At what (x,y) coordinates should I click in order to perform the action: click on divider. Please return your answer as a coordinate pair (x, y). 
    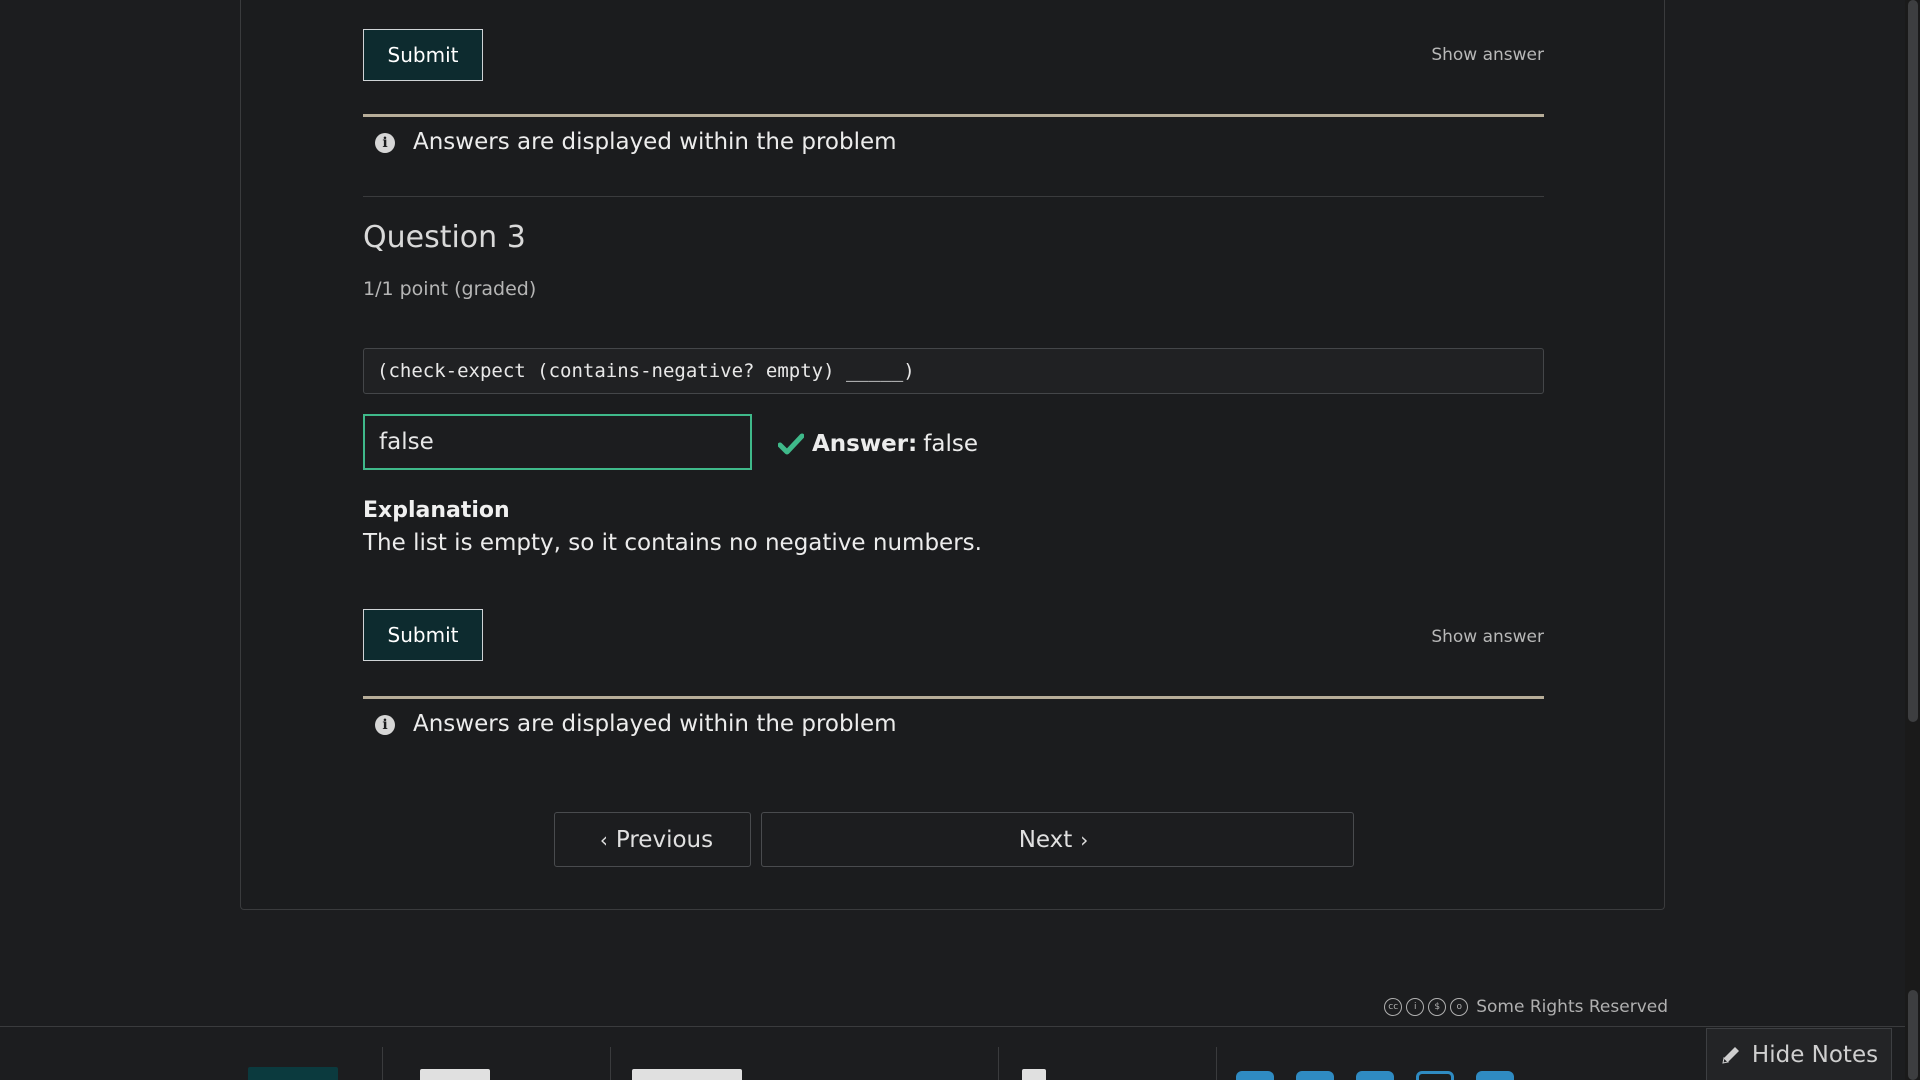
    Looking at the image, I should click on (953, 196).